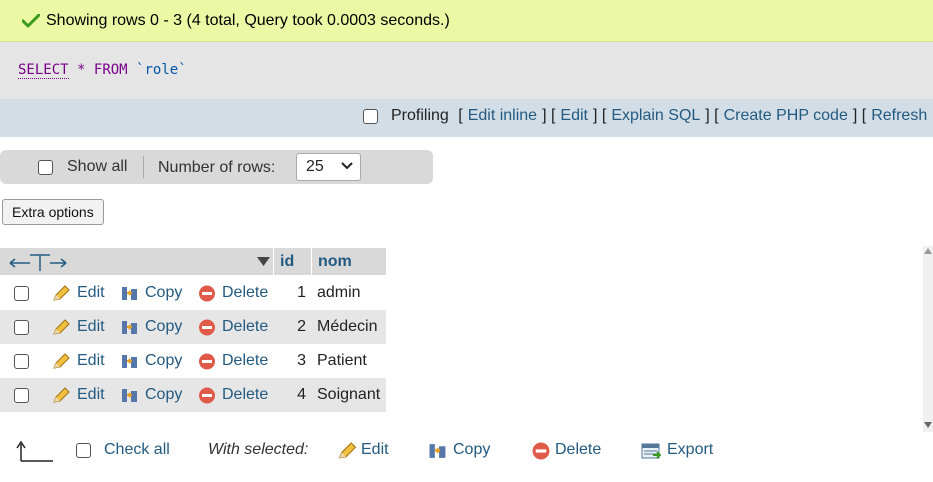 This screenshot has height=482, width=933. I want to click on cell-nom: admin, so click(339, 293).